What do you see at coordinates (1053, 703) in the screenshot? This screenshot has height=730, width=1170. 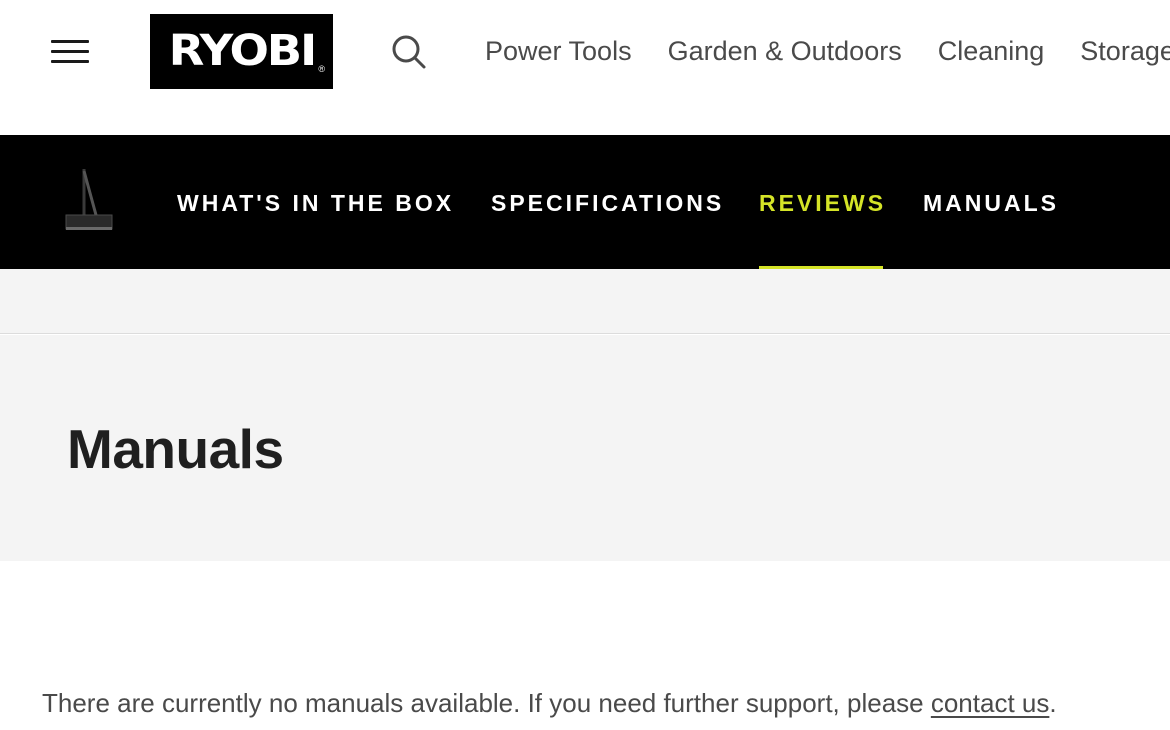 I see `notice-end: .` at bounding box center [1053, 703].